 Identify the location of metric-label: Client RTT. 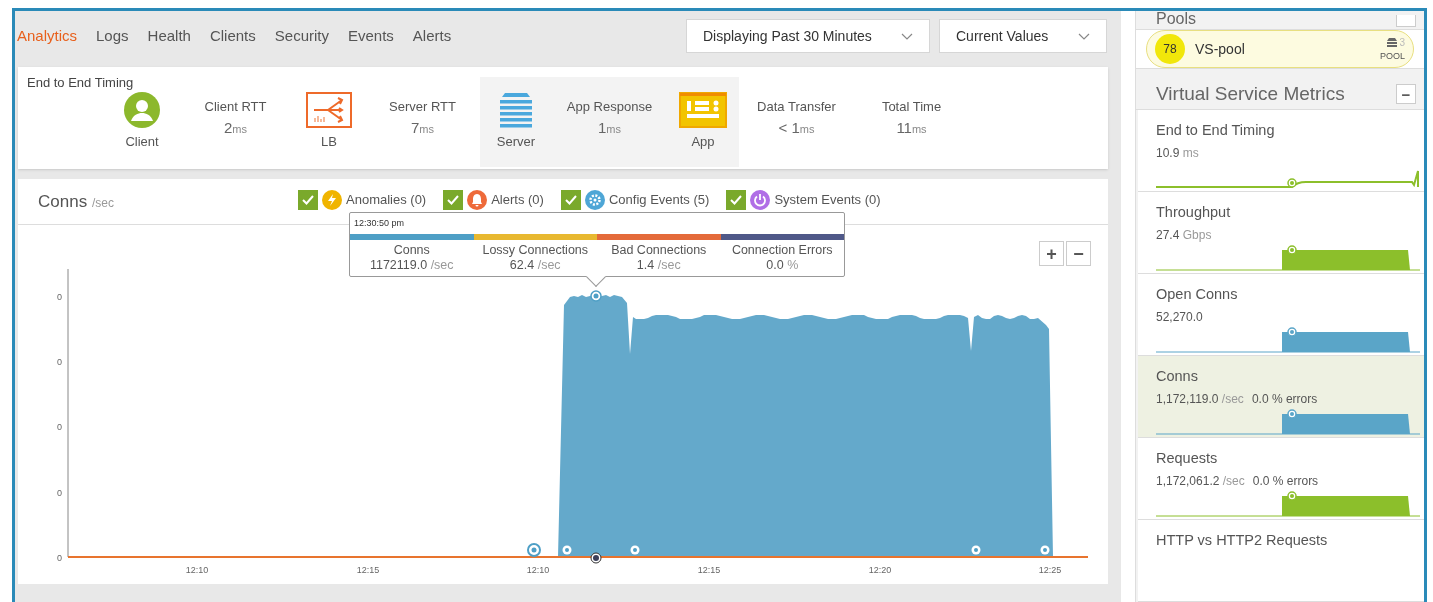
(235, 107).